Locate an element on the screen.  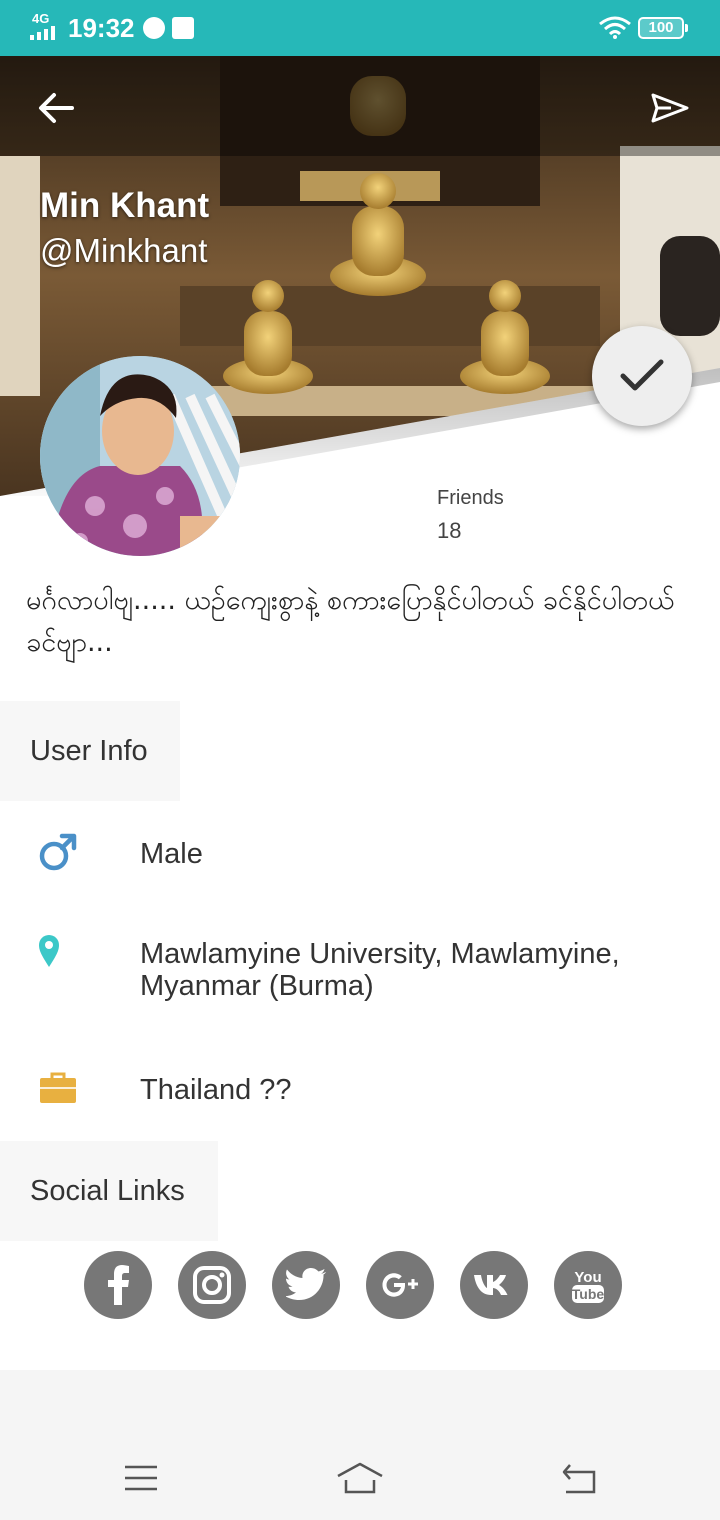
work-text: Thailand ?? is located at coordinates (216, 1090).